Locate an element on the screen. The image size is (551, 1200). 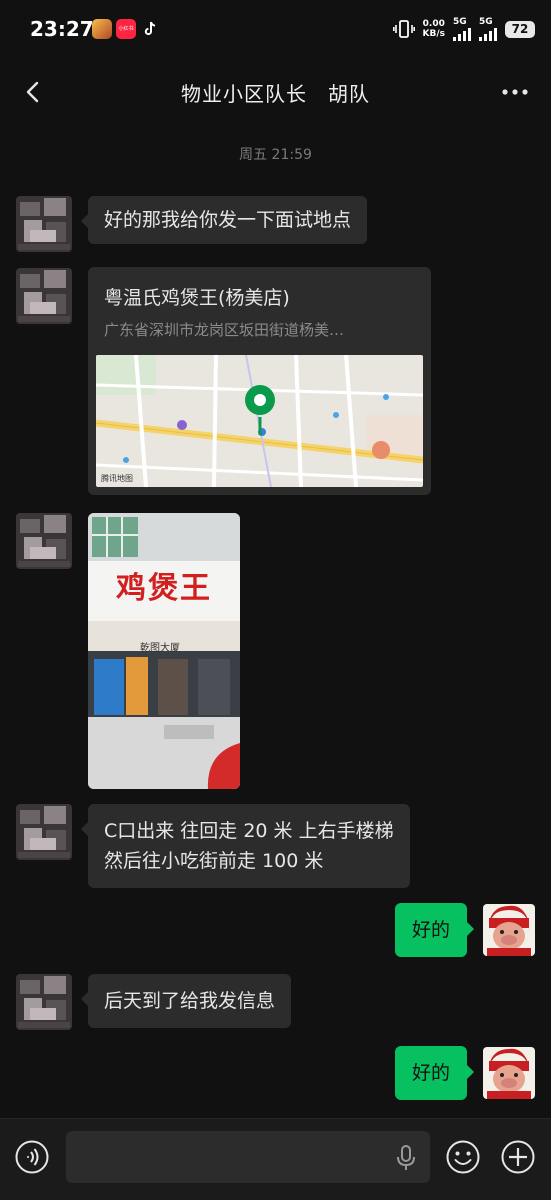
net-speed-value: 0.00 is located at coordinates (433, 24).